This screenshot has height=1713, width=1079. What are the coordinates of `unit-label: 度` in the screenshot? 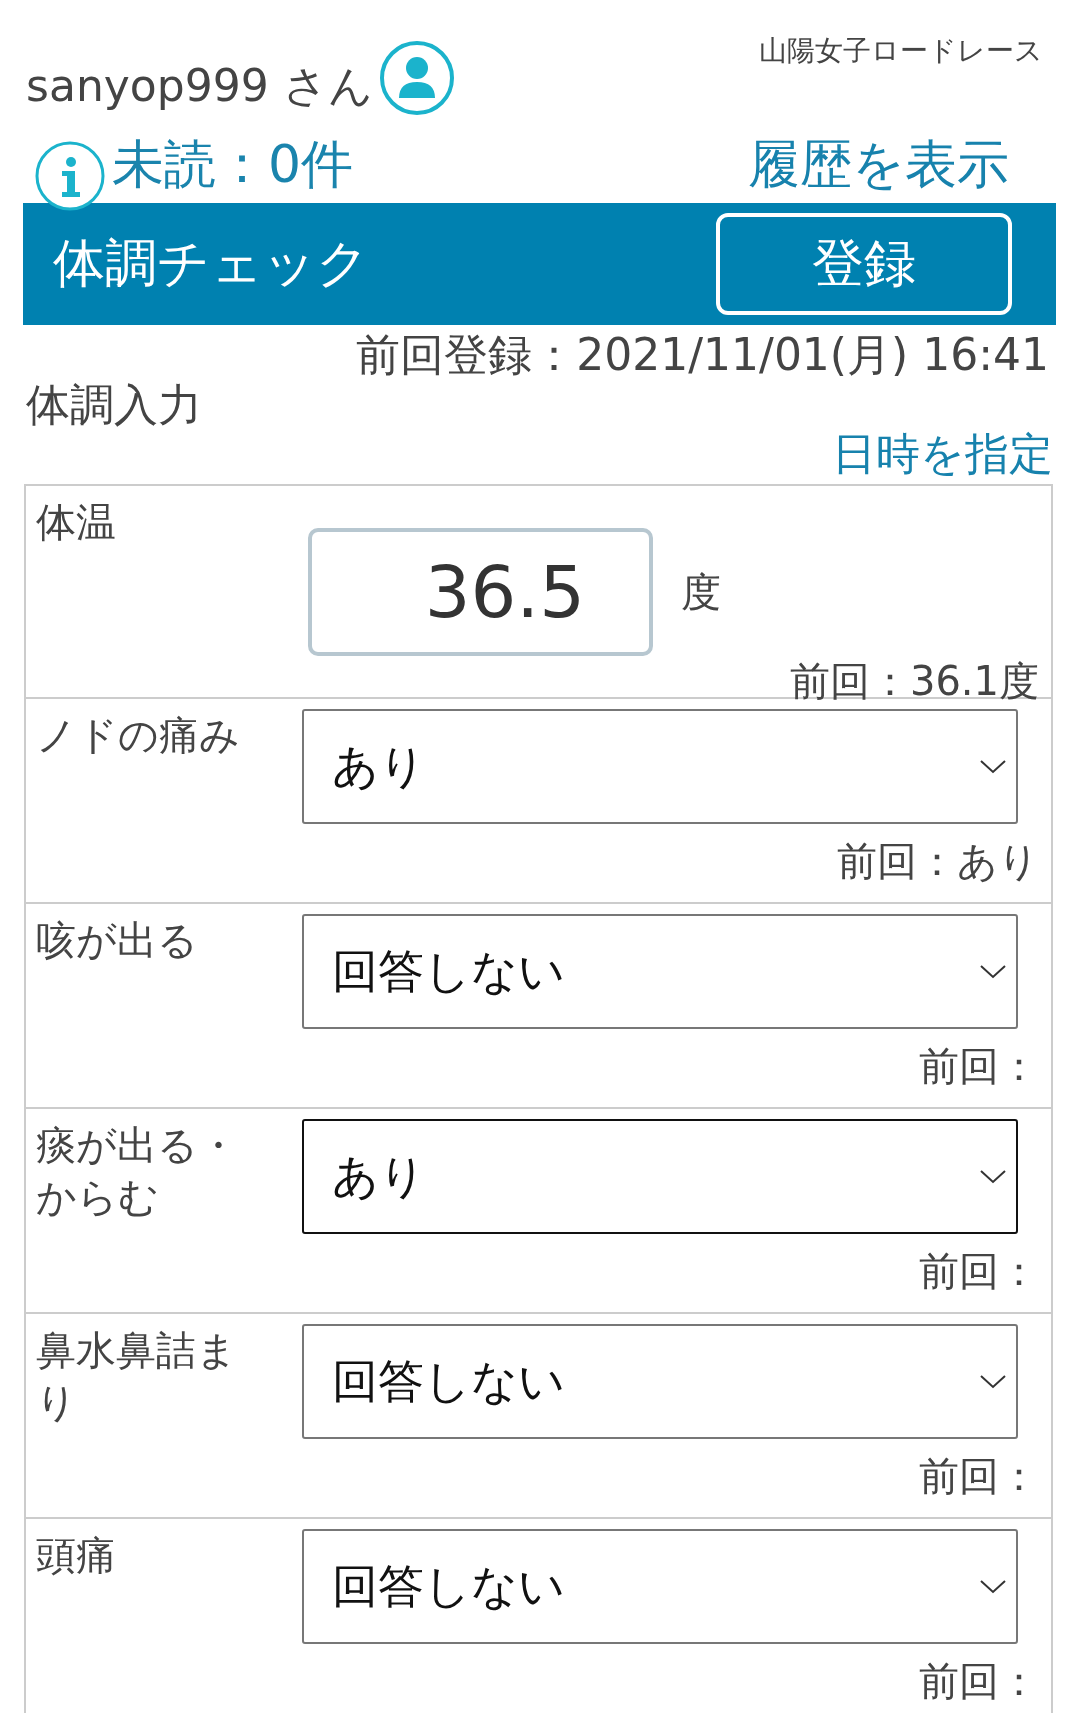 It's located at (701, 592).